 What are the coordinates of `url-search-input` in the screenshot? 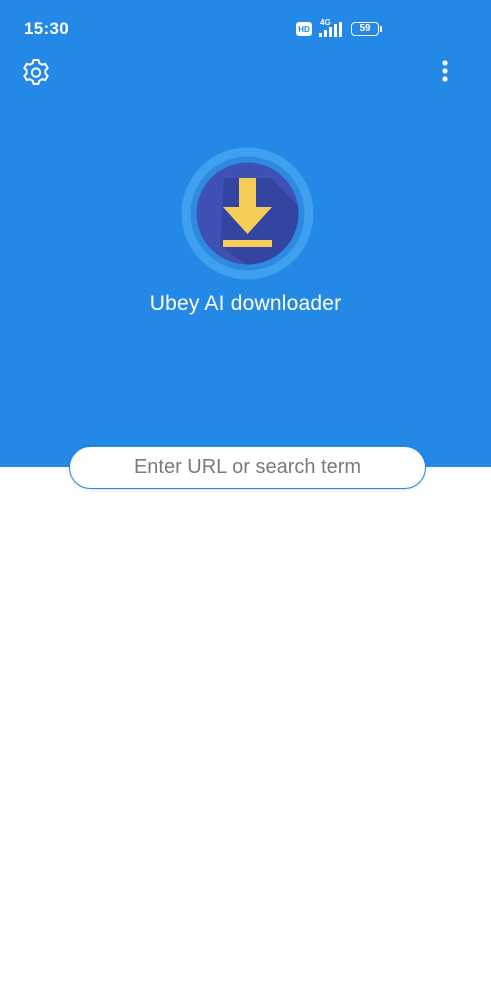 It's located at (247, 467).